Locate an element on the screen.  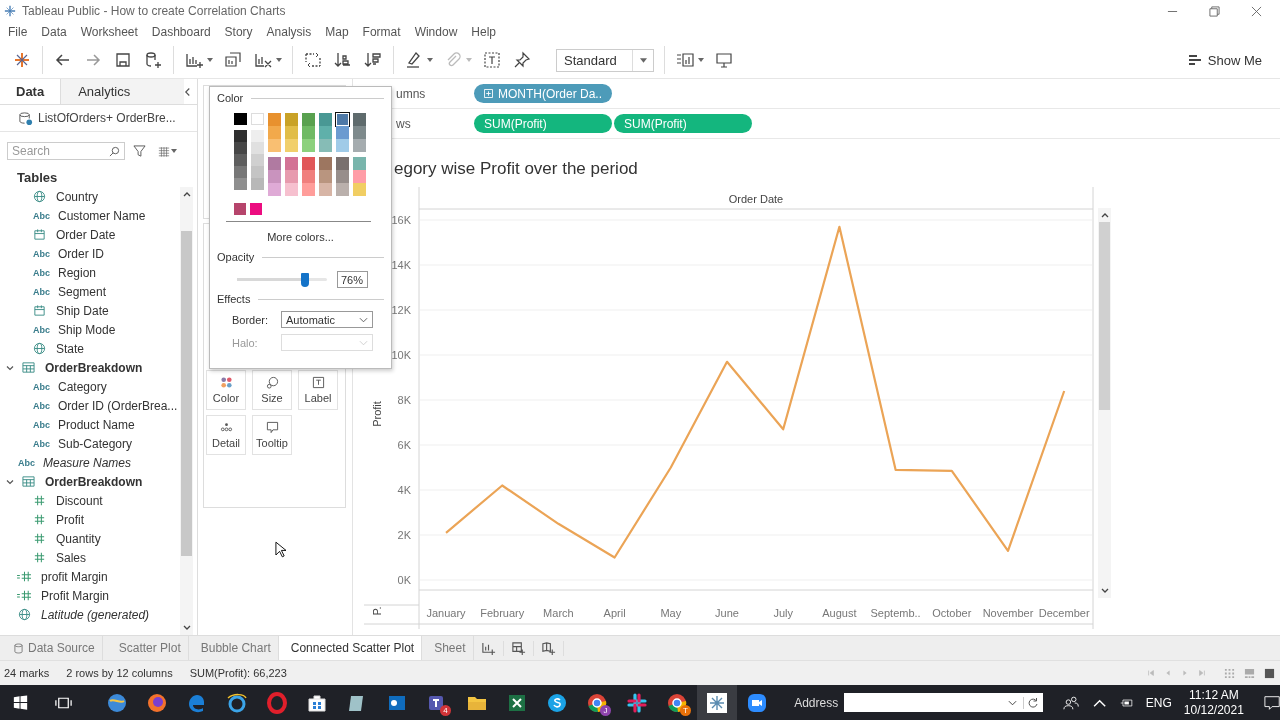
duplicate-sheet-icon is located at coordinates (233, 60).